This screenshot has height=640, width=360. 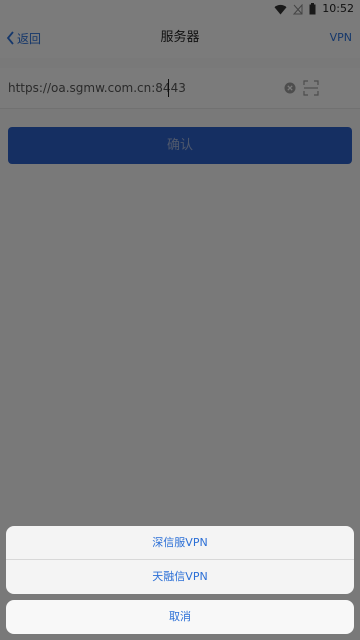 I want to click on sangfor-vpn-option: 深信服VPN, so click(x=180, y=543).